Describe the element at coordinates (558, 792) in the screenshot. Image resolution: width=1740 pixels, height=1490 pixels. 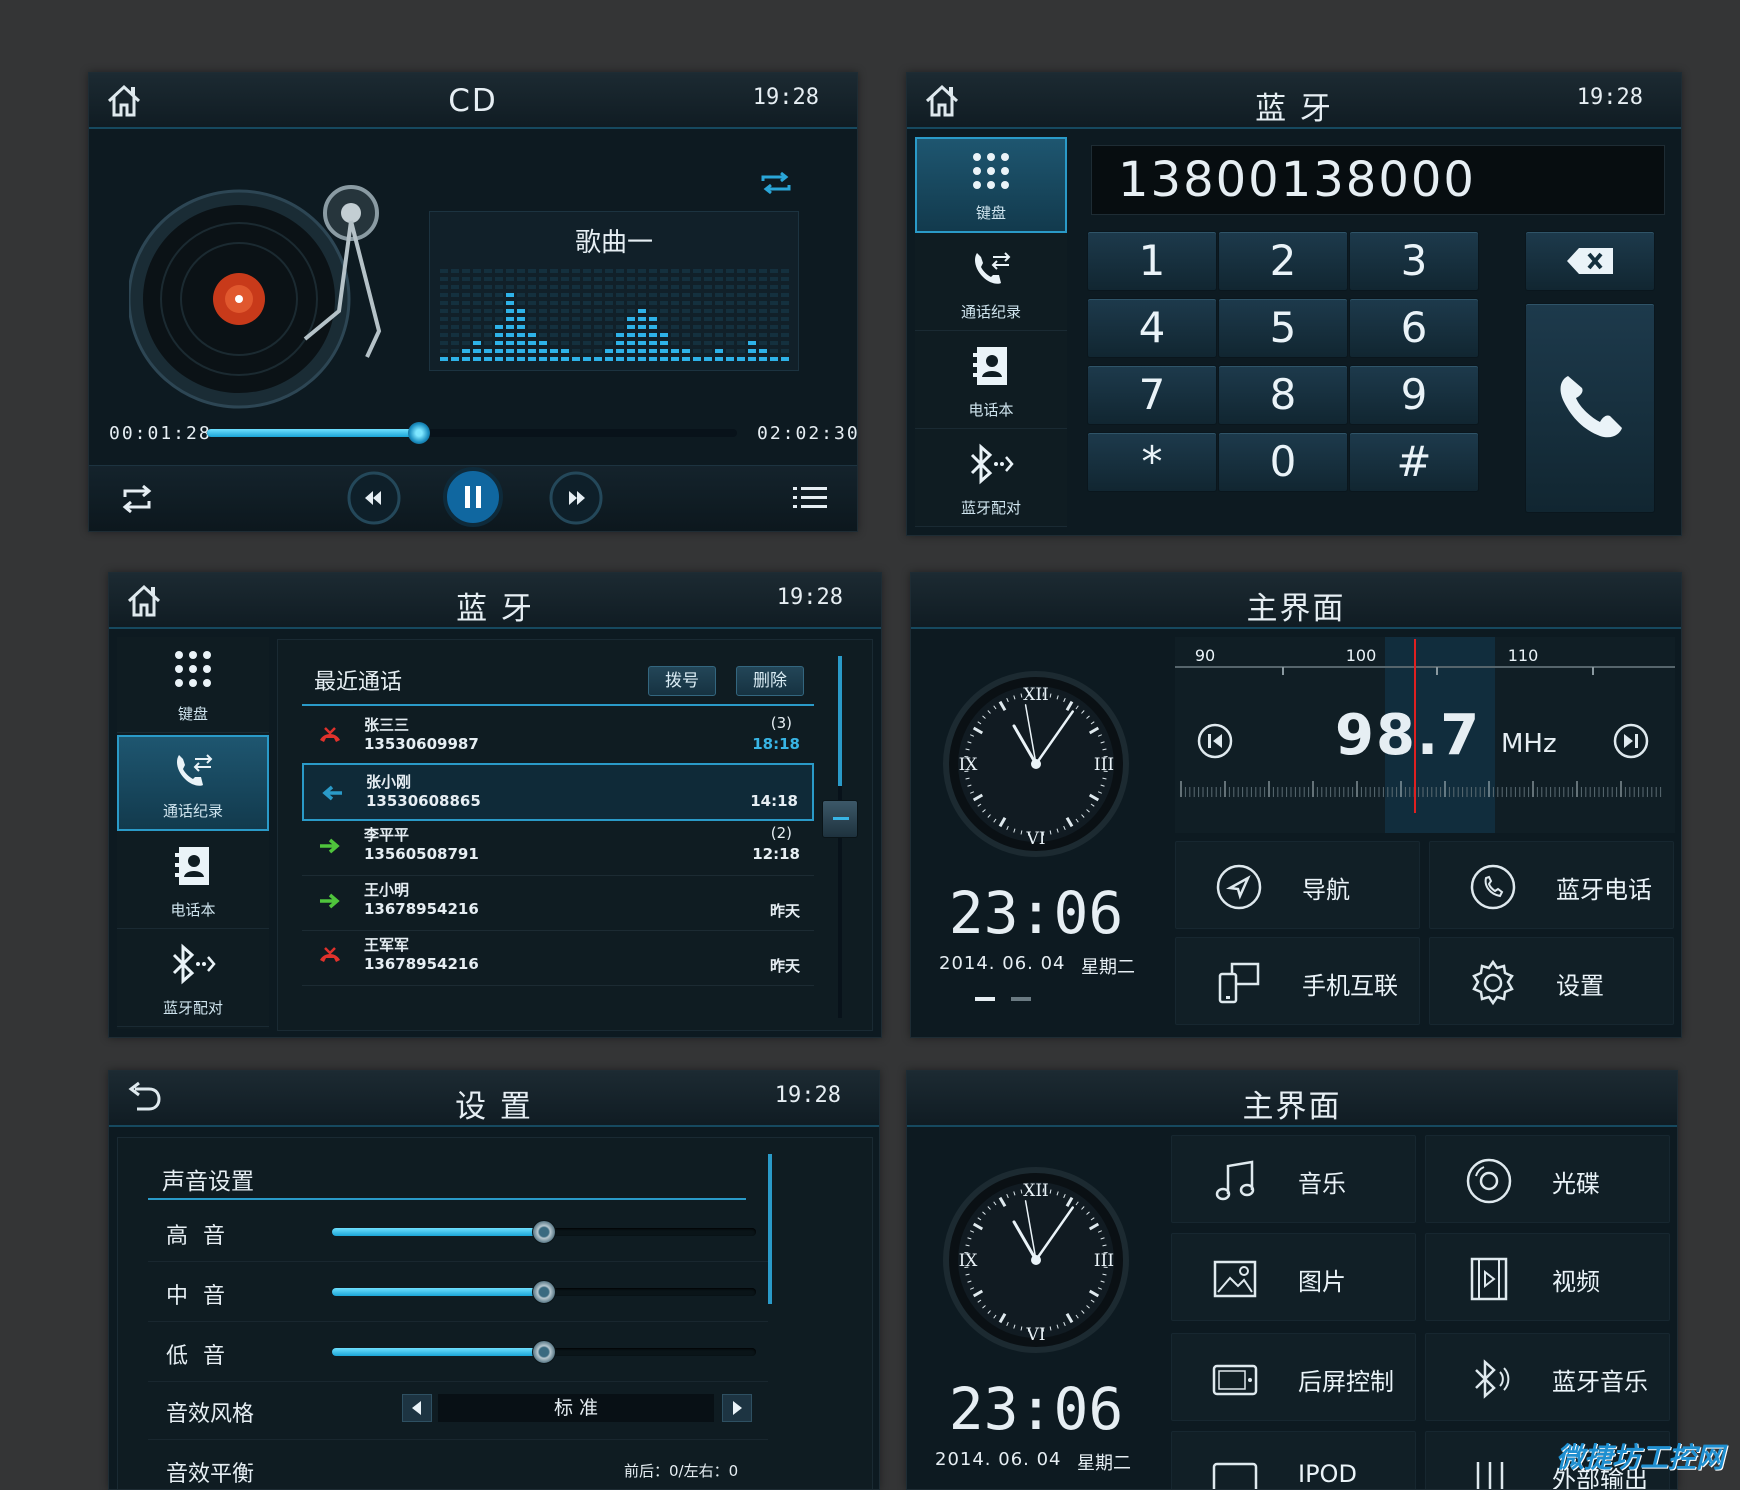
I see `call-row: 张小刚1353060886514:18` at that location.